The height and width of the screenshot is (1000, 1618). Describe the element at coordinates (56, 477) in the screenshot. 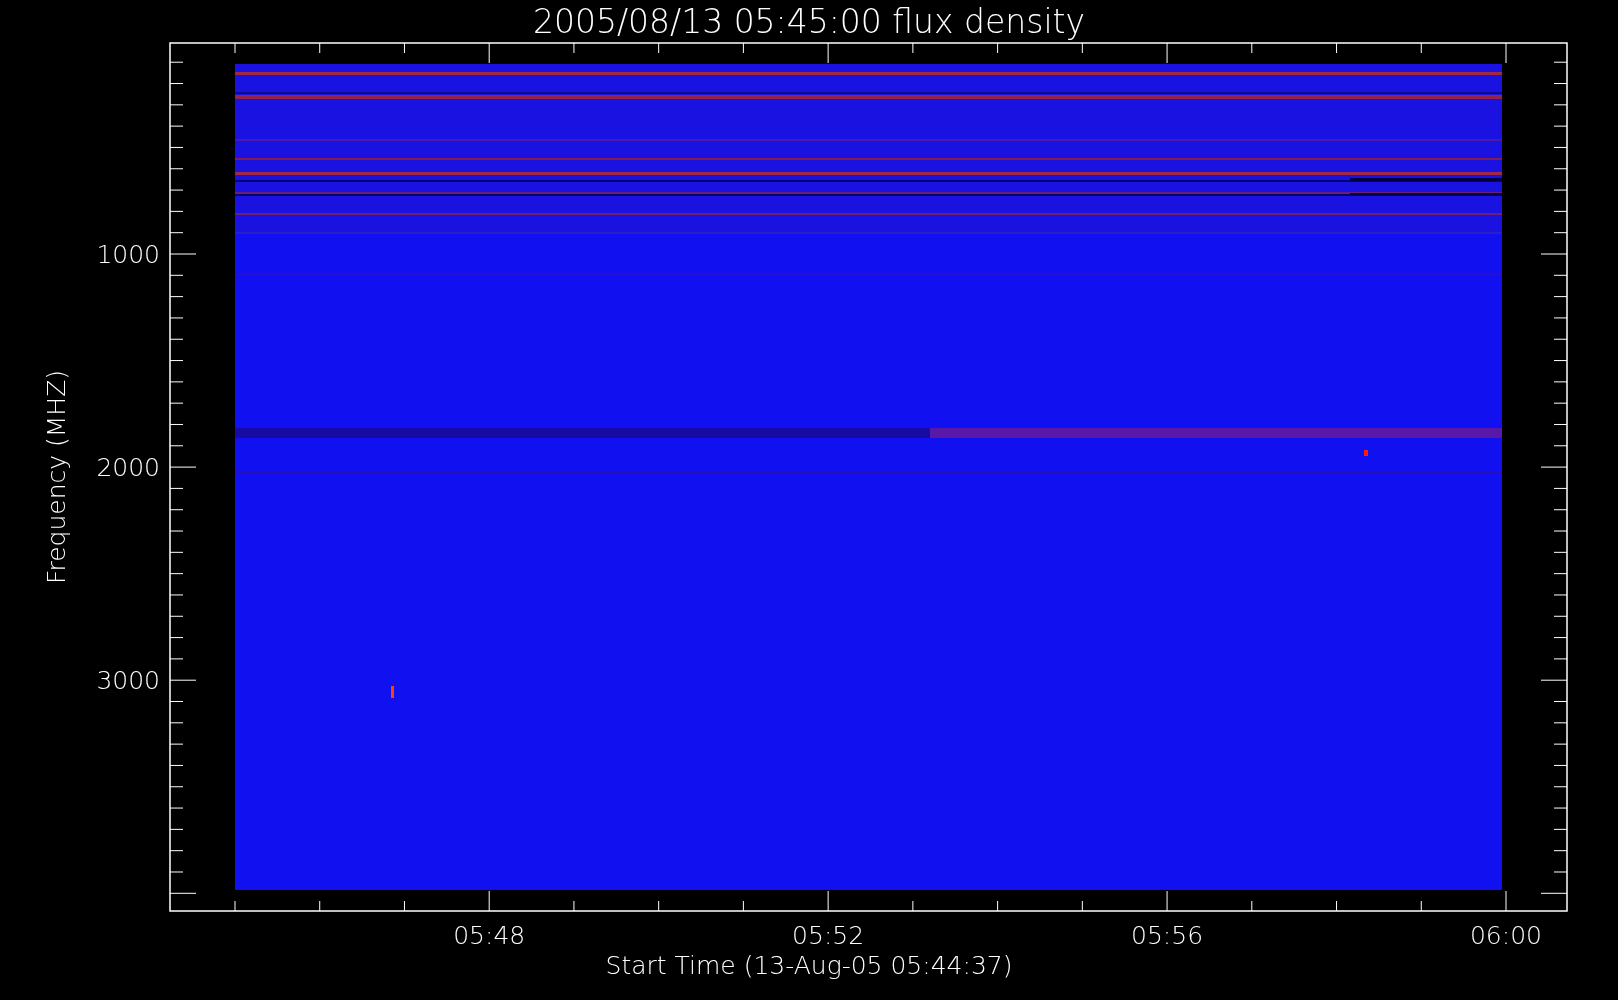

I see `y-axis-label: Frequency (MHZ)` at that location.